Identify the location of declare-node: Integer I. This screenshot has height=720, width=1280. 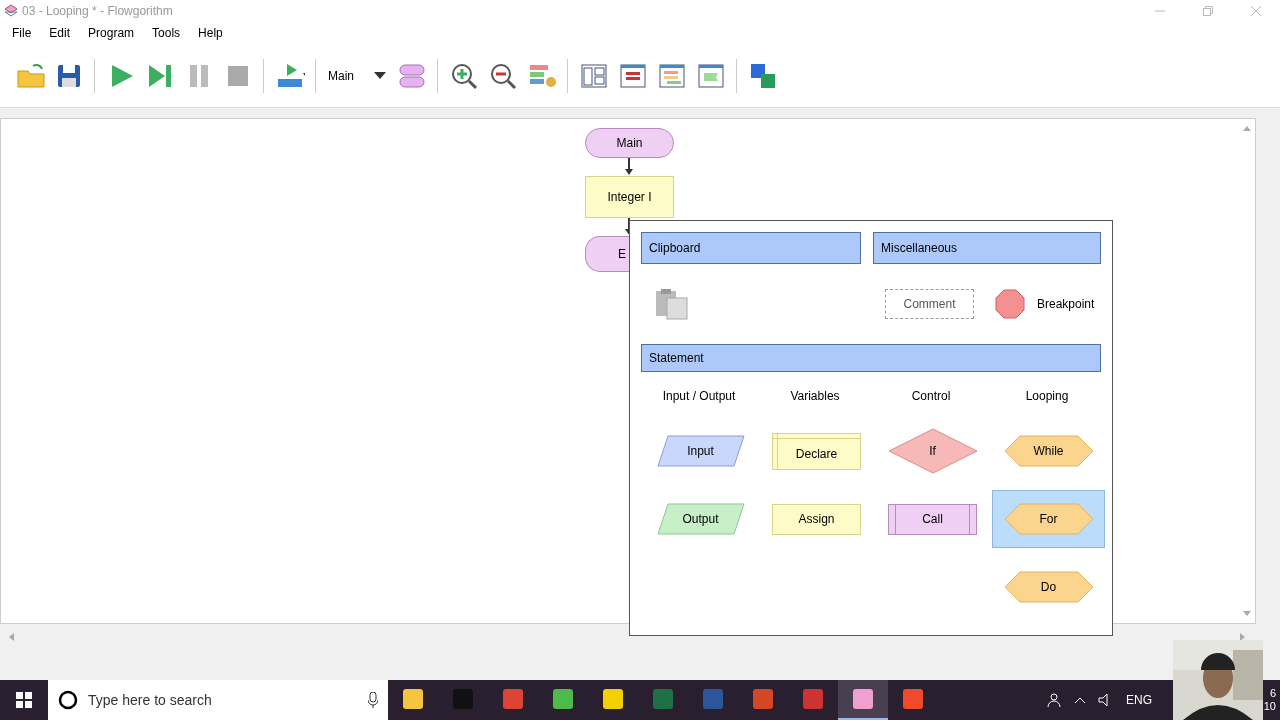
(629, 197).